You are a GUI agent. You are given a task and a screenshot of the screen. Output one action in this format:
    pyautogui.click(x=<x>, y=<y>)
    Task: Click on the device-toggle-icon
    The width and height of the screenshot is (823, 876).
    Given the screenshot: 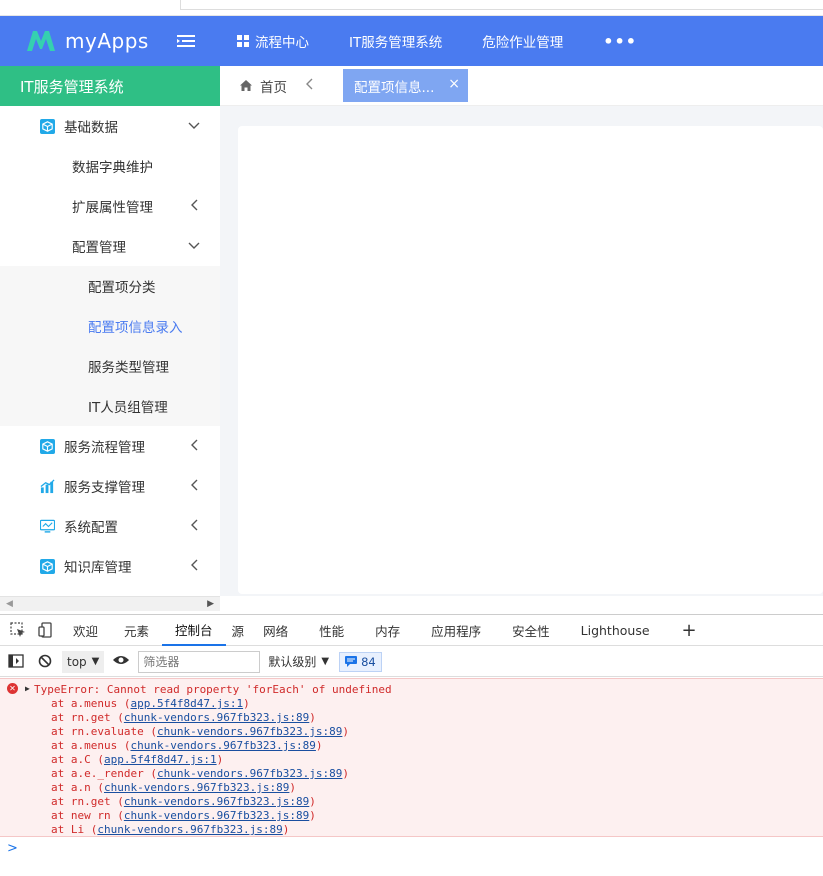 What is the action you would take?
    pyautogui.click(x=46, y=630)
    